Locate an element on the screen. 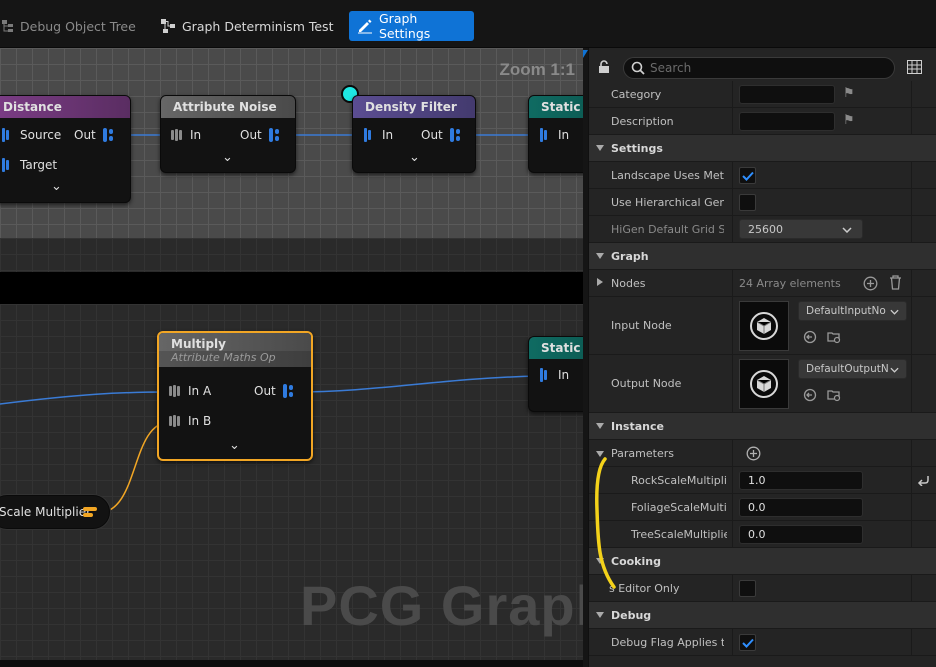  search-row: Search is located at coordinates (762, 68).